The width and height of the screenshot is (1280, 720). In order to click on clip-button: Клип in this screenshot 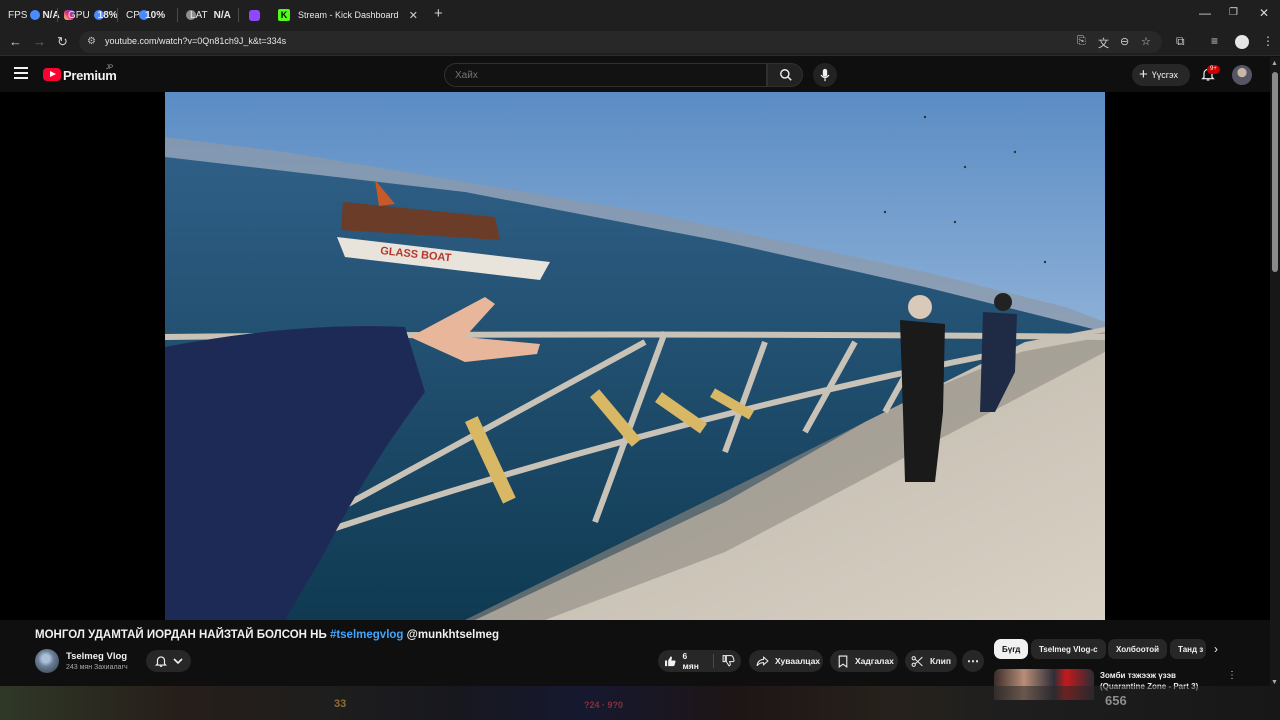, I will do `click(931, 661)`.